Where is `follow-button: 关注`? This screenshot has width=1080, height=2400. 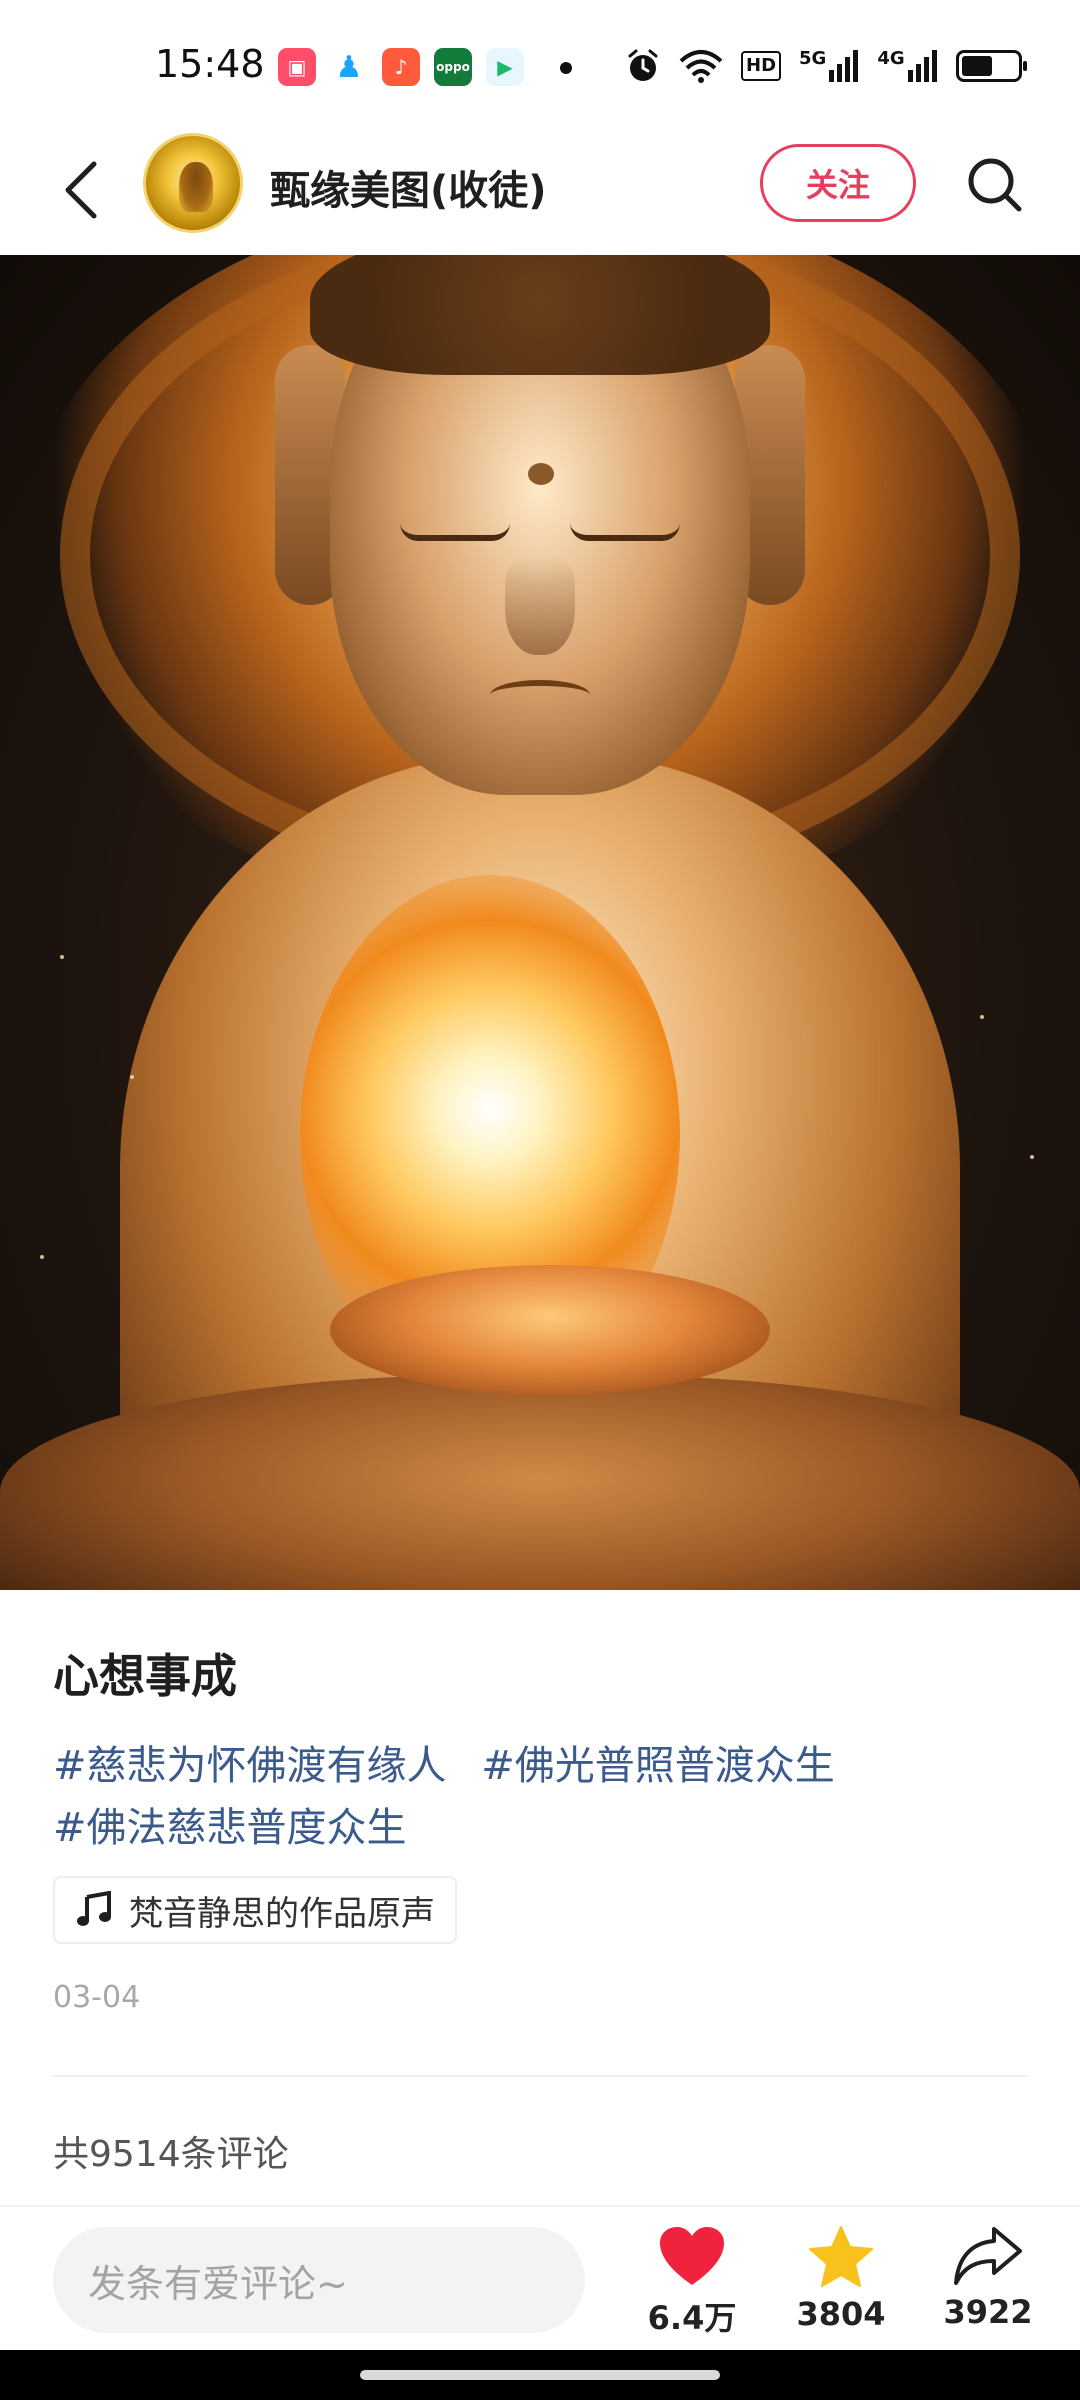 follow-button: 关注 is located at coordinates (838, 183).